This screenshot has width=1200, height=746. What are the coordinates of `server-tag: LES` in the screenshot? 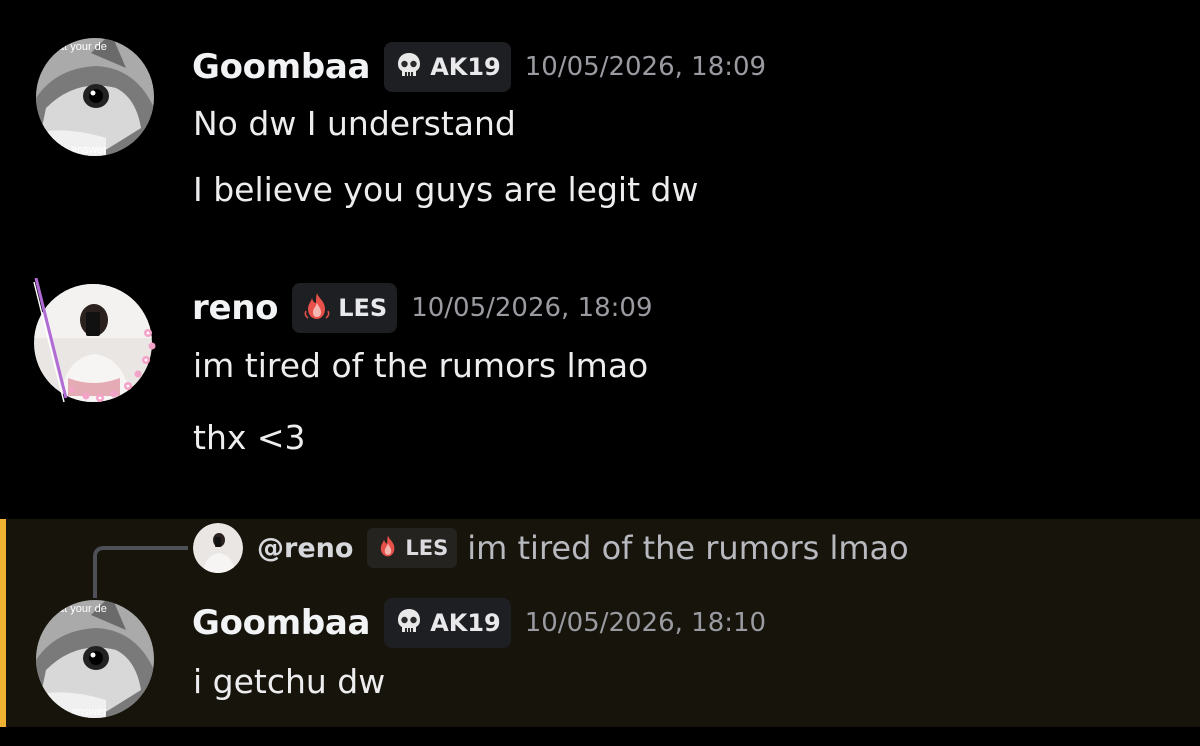 It's located at (345, 308).